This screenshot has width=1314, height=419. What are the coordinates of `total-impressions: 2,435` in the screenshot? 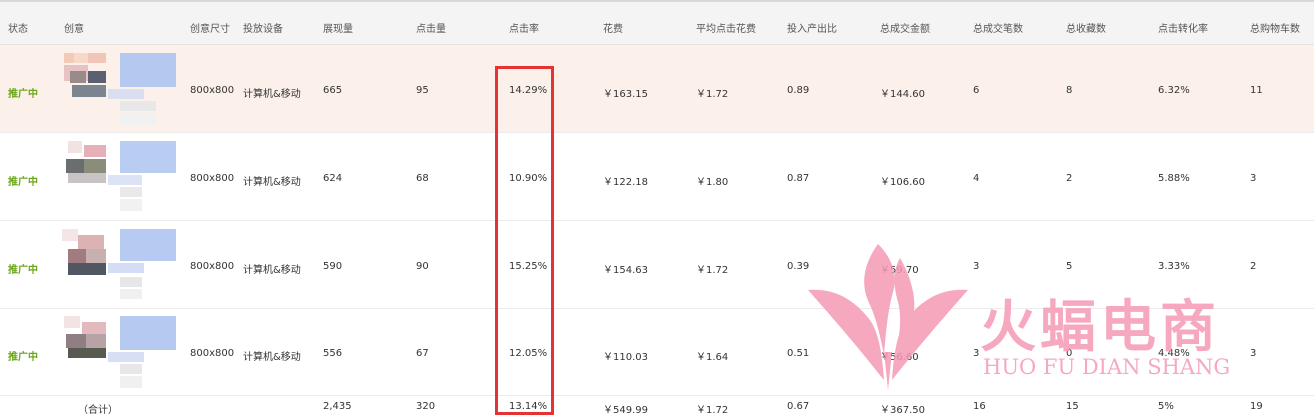 It's located at (337, 406).